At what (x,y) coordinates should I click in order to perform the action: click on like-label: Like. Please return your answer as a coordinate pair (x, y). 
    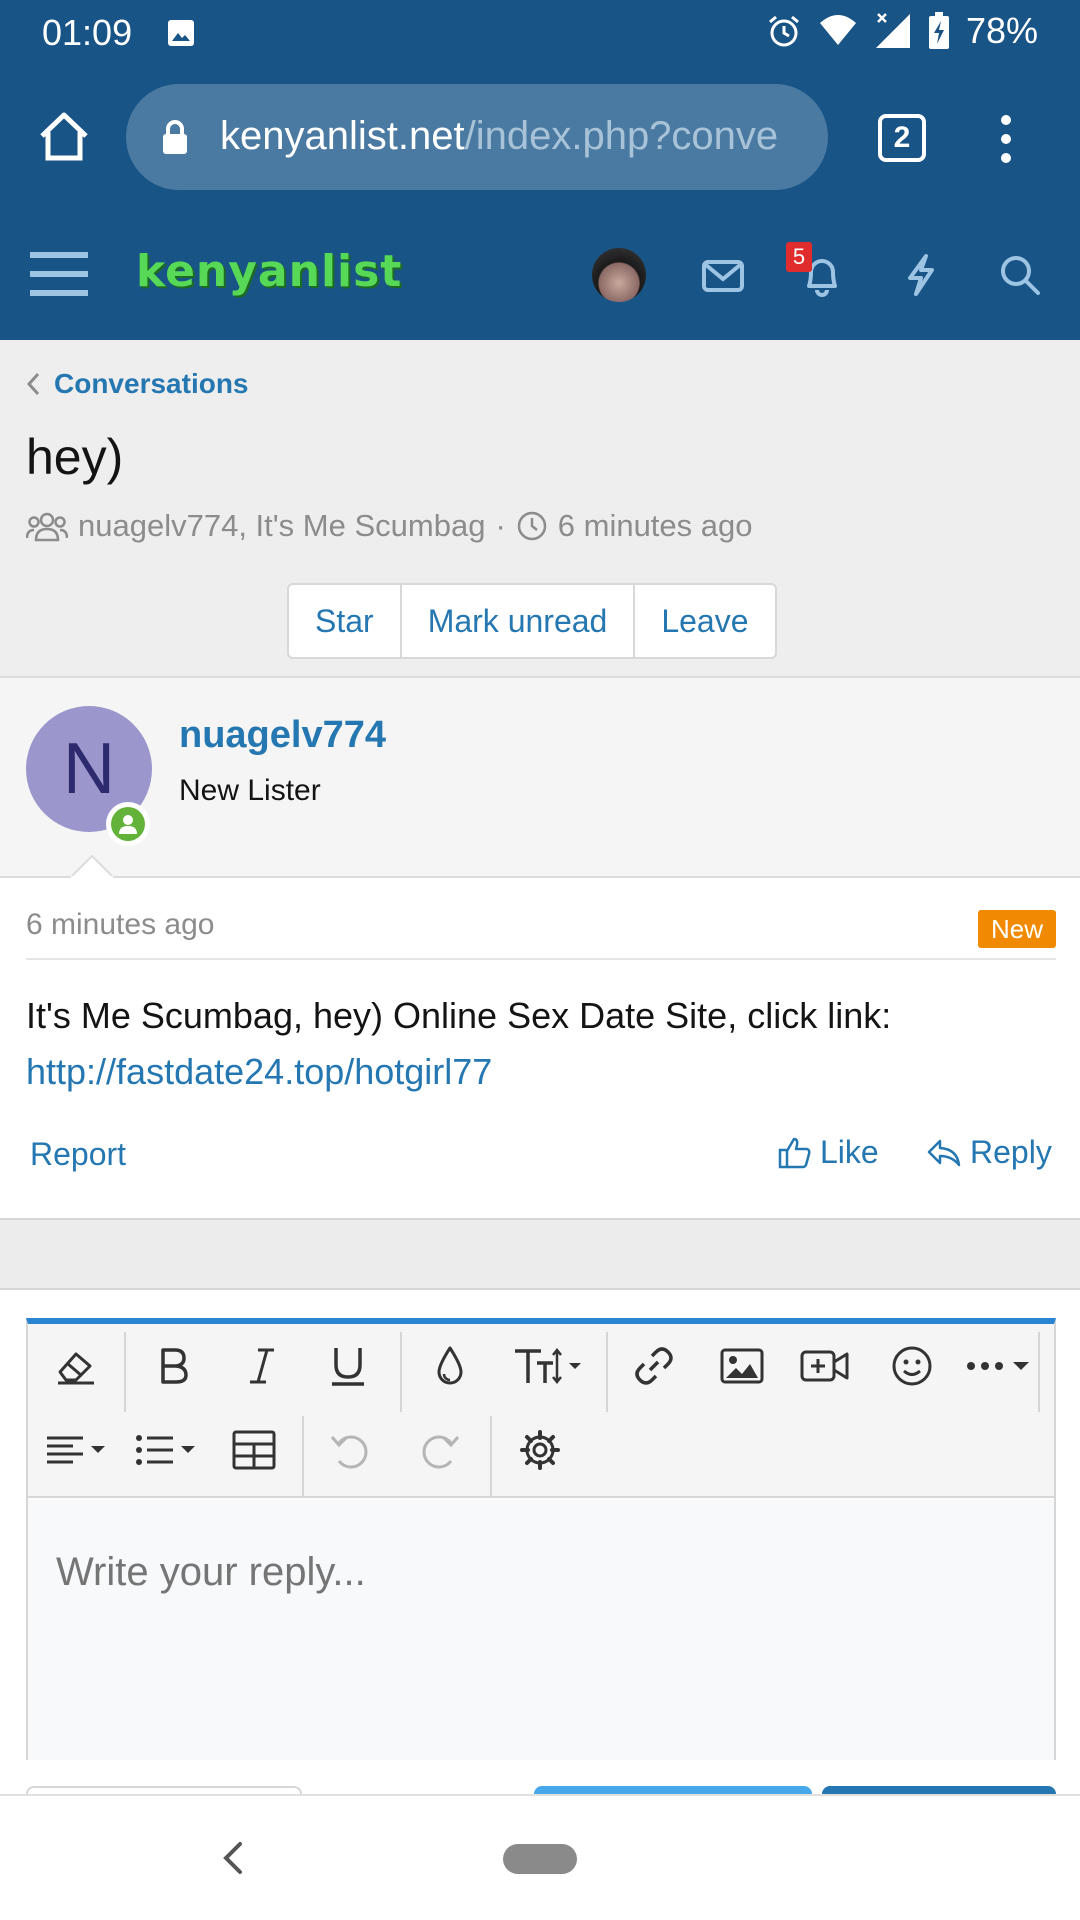
    Looking at the image, I should click on (849, 1152).